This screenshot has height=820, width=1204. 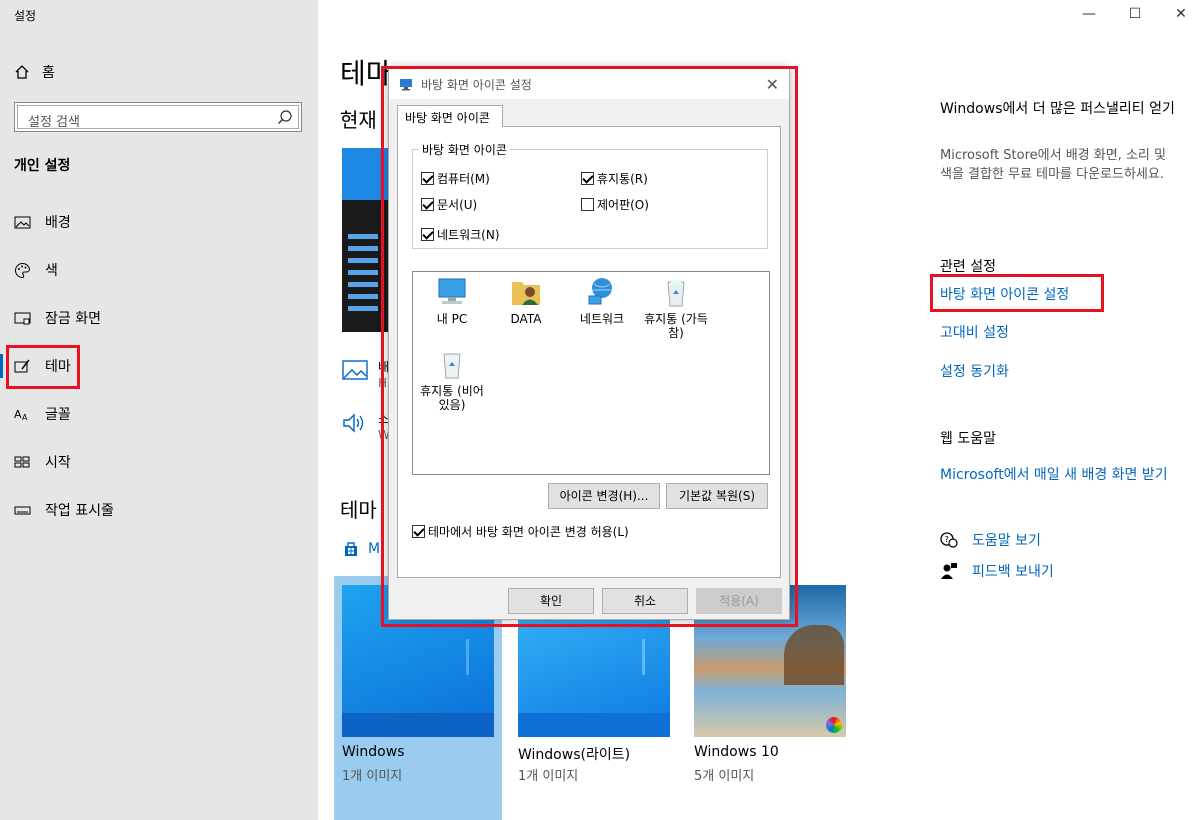 I want to click on minimize-button: —, so click(x=1089, y=14).